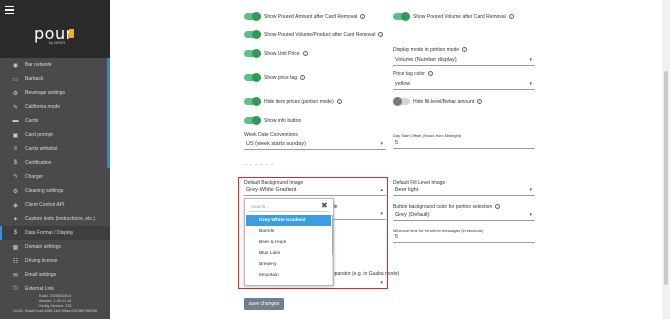  Describe the element at coordinates (15, 135) in the screenshot. I see `card-prompt-icon: ▣` at that location.